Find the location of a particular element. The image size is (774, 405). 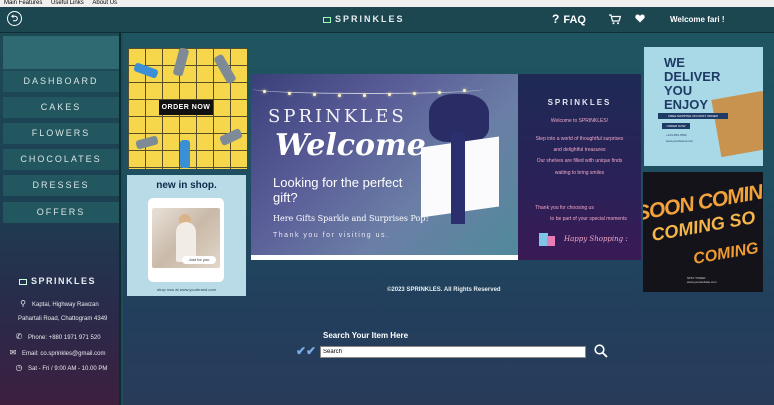

order-now-button: ORDER NOW is located at coordinates (186, 107).